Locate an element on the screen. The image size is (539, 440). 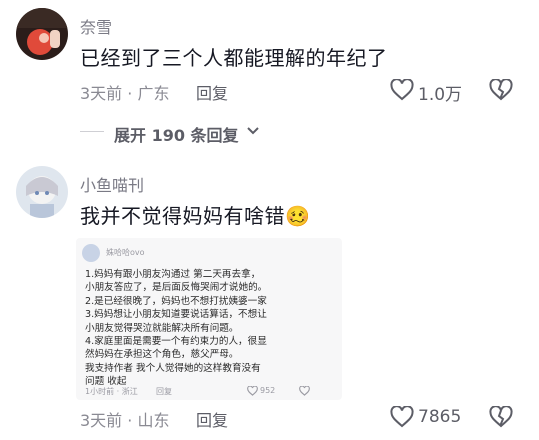
comment-text: 我并不觉得妈妈有啥错🥴 is located at coordinates (195, 214).